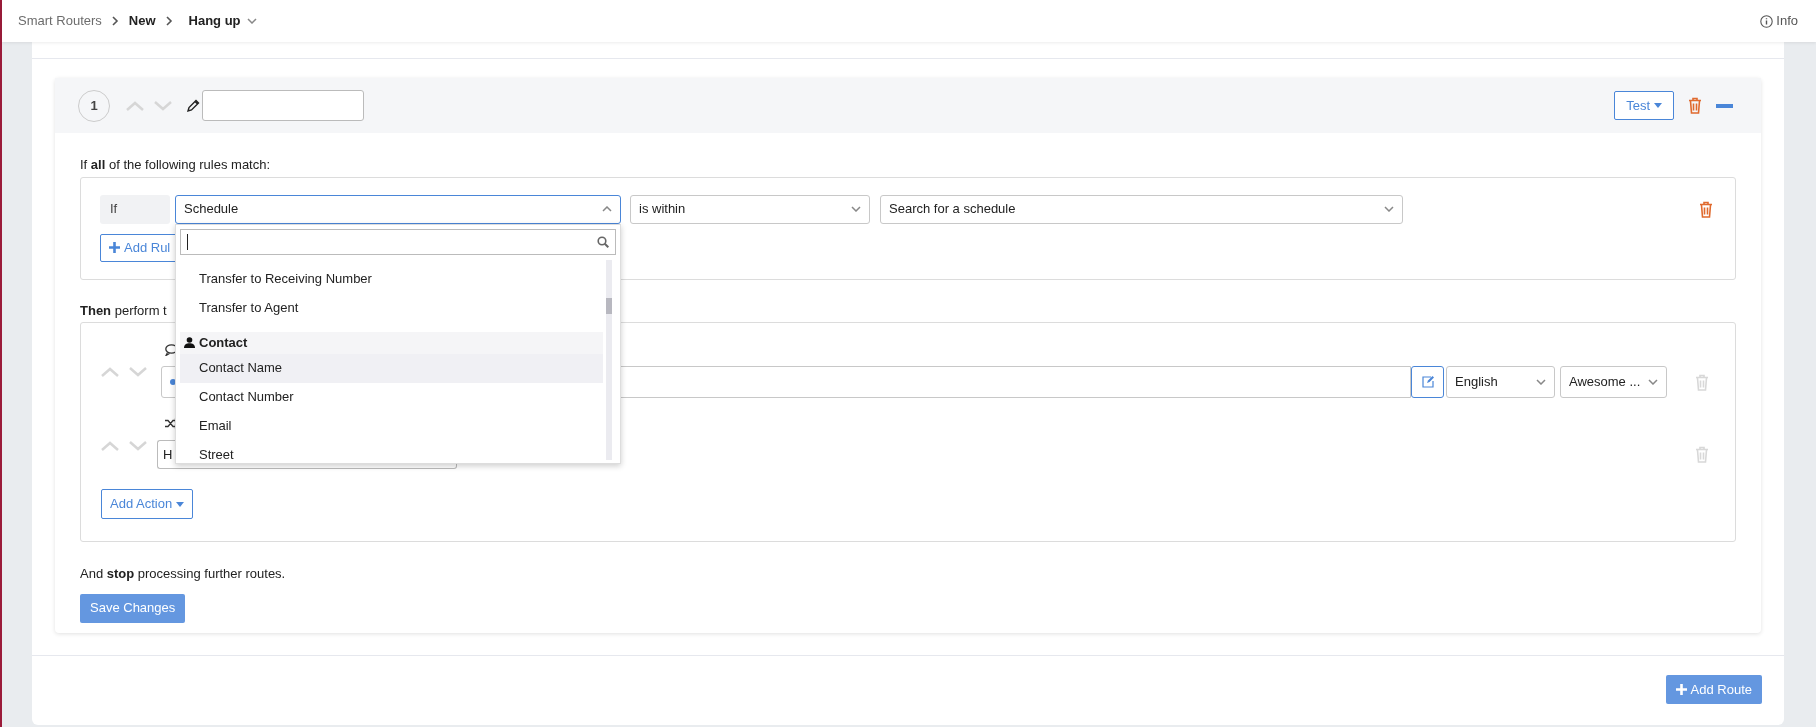 The image size is (1816, 727). I want to click on info-link: Info, so click(1779, 21).